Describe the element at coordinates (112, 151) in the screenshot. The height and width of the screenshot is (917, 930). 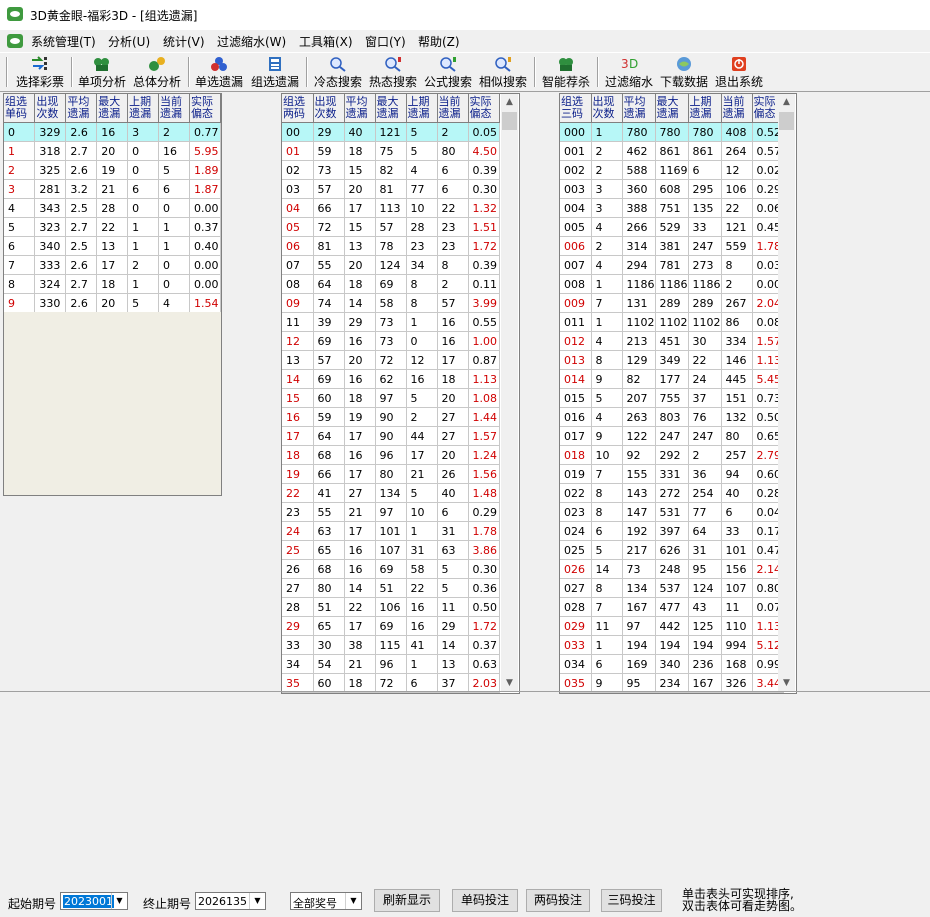
I see `table-row: 1 318 2.7 20 0 16 5.95` at that location.